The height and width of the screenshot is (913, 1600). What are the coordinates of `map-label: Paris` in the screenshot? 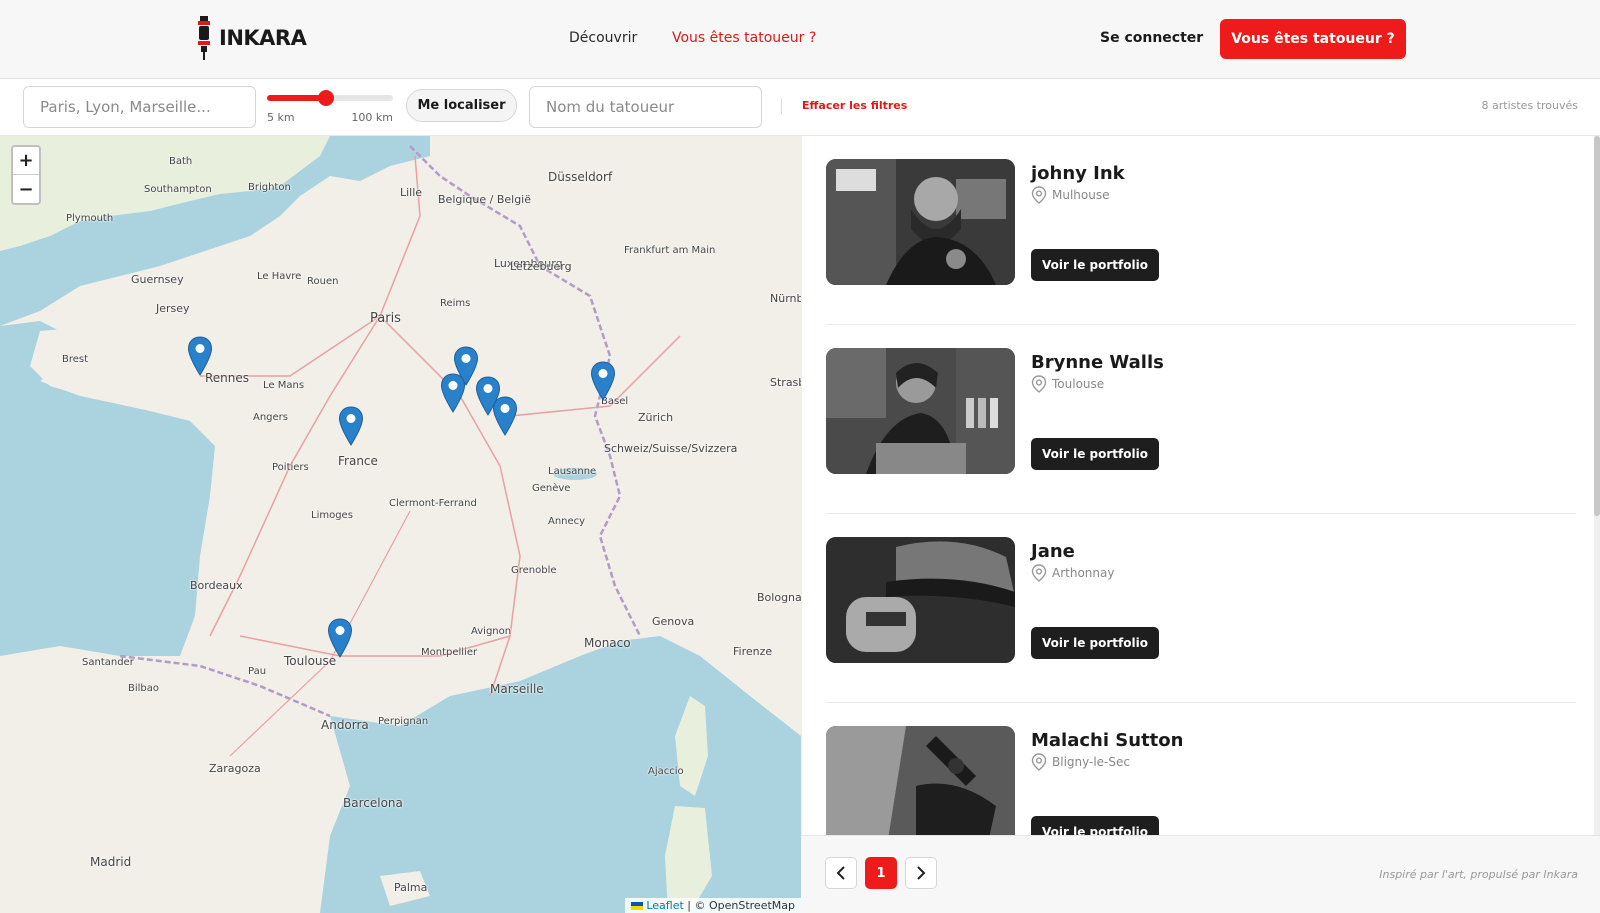 It's located at (385, 318).